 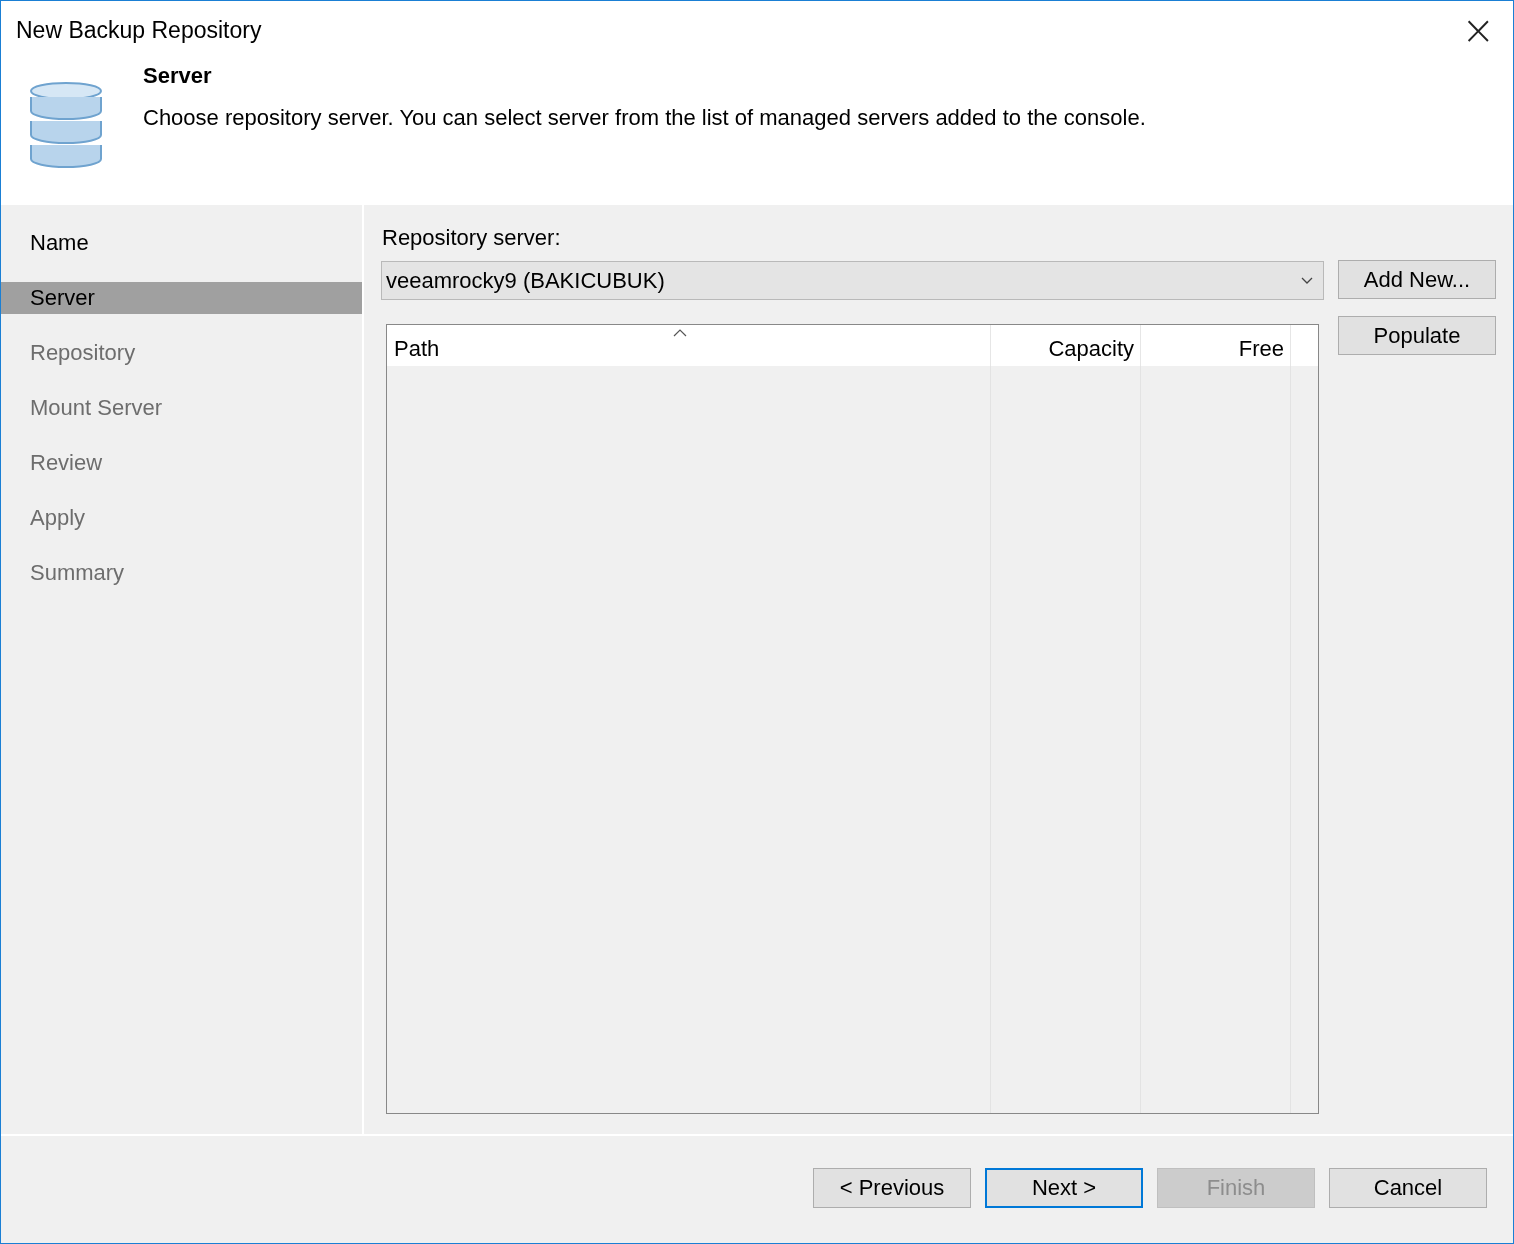 I want to click on wizard-button: Cancel, so click(x=1408, y=1188).